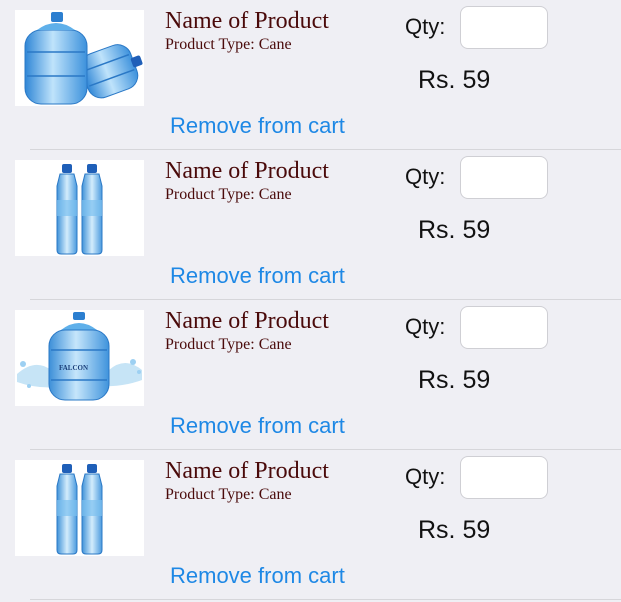  What do you see at coordinates (79, 58) in the screenshot?
I see `water-cans-image` at bounding box center [79, 58].